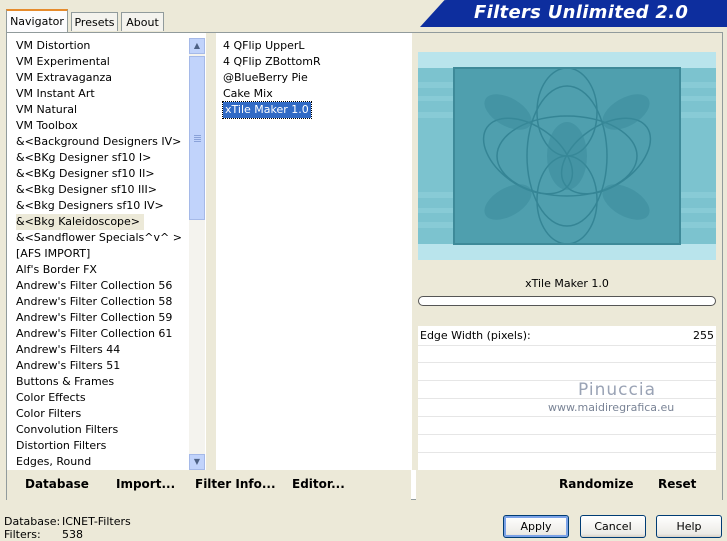  What do you see at coordinates (94, 285) in the screenshot?
I see `category-item-label: Andrew's Filter Collection 56` at bounding box center [94, 285].